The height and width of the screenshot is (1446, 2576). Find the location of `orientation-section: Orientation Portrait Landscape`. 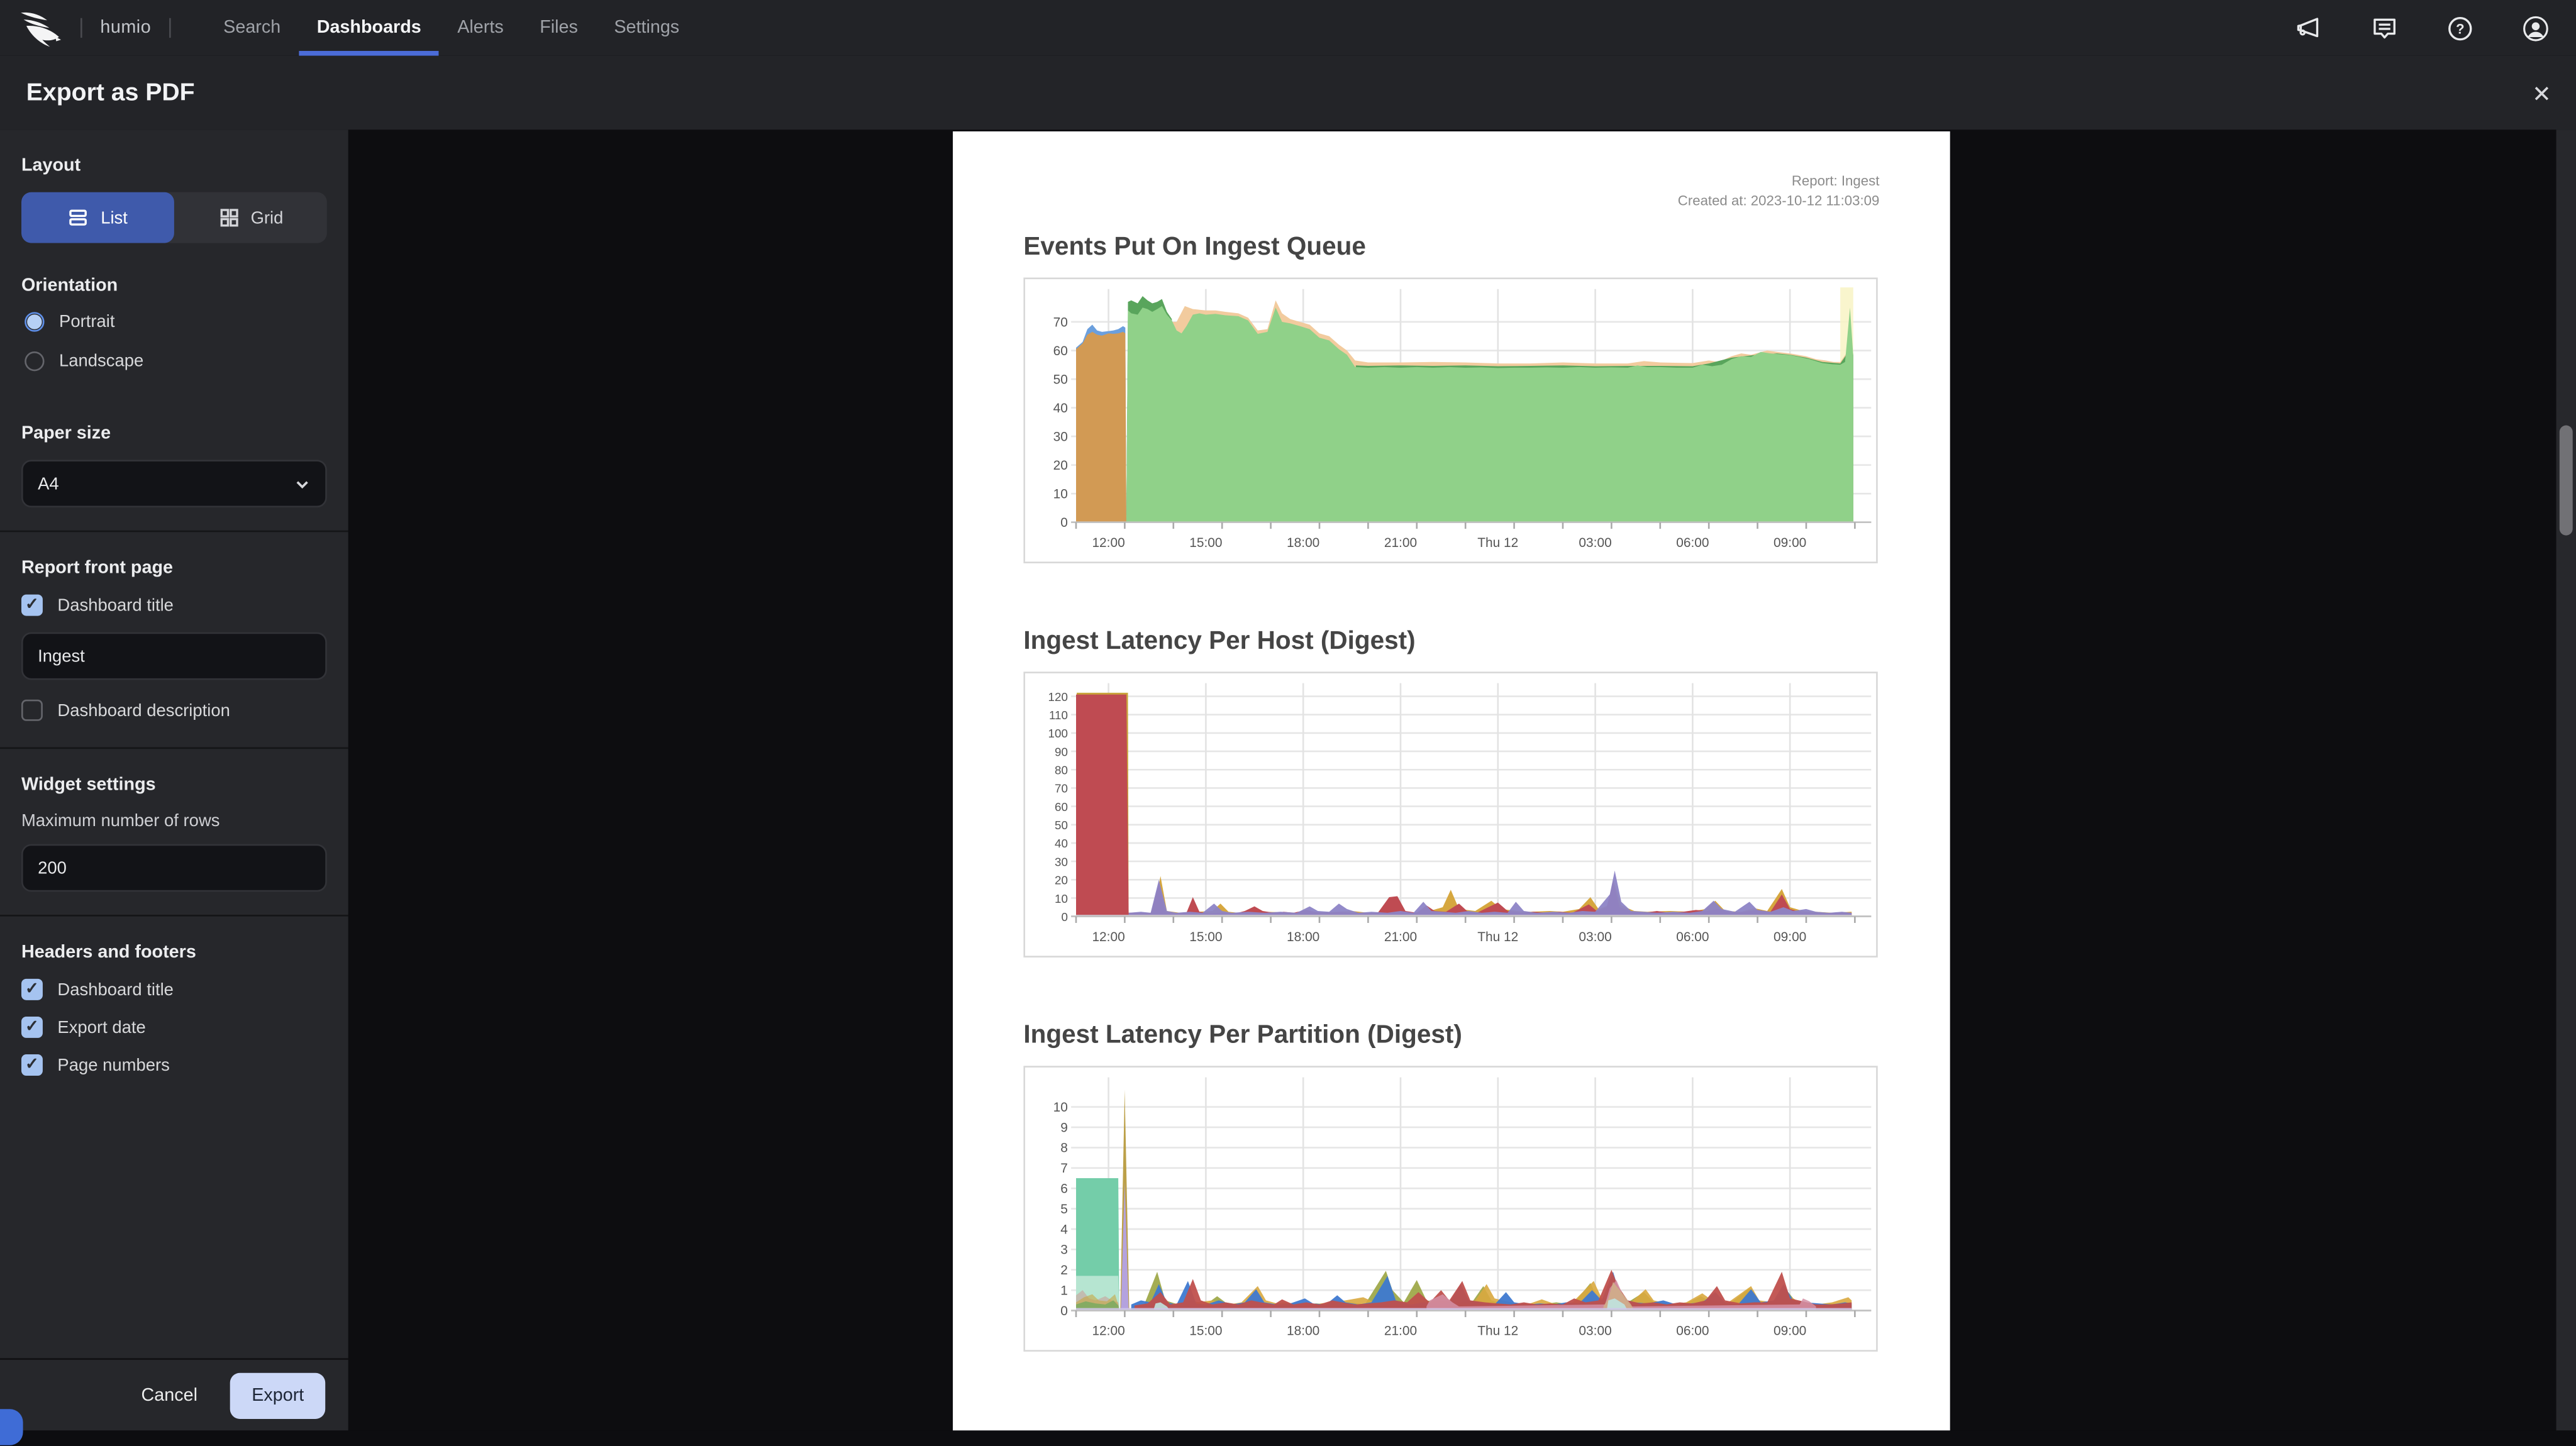

orientation-section: Orientation Portrait Landscape is located at coordinates (174, 345).